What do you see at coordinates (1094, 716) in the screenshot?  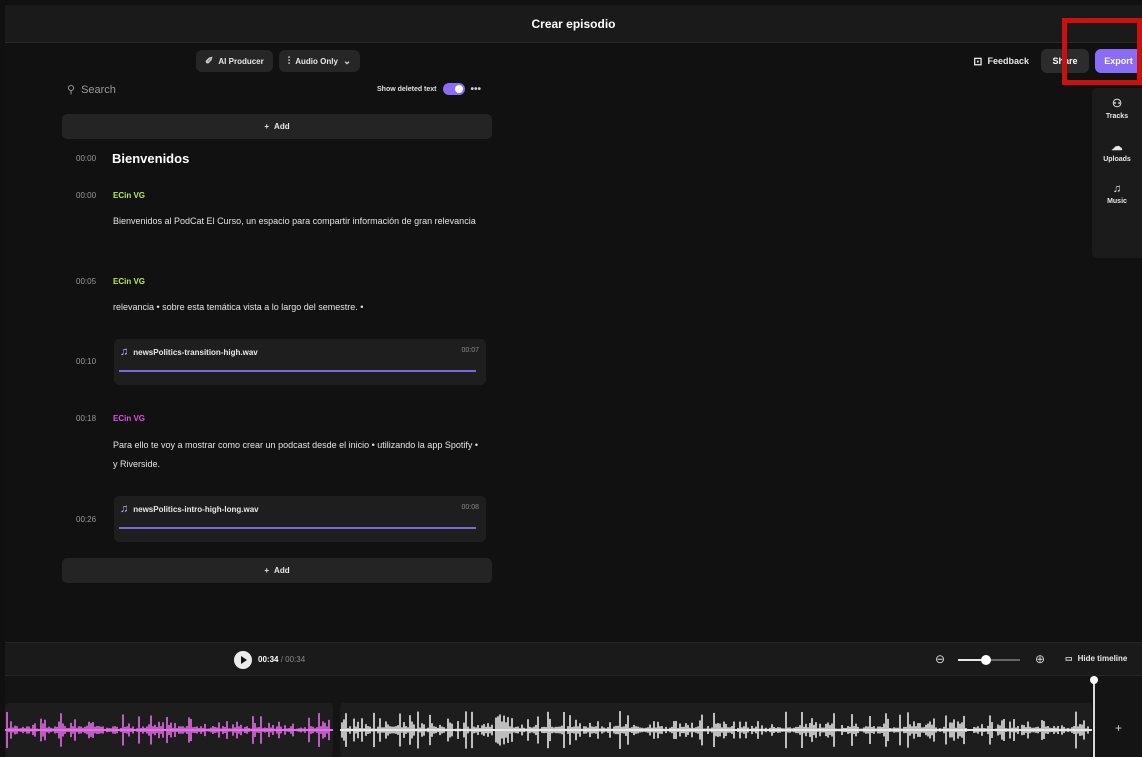 I see `playhead` at bounding box center [1094, 716].